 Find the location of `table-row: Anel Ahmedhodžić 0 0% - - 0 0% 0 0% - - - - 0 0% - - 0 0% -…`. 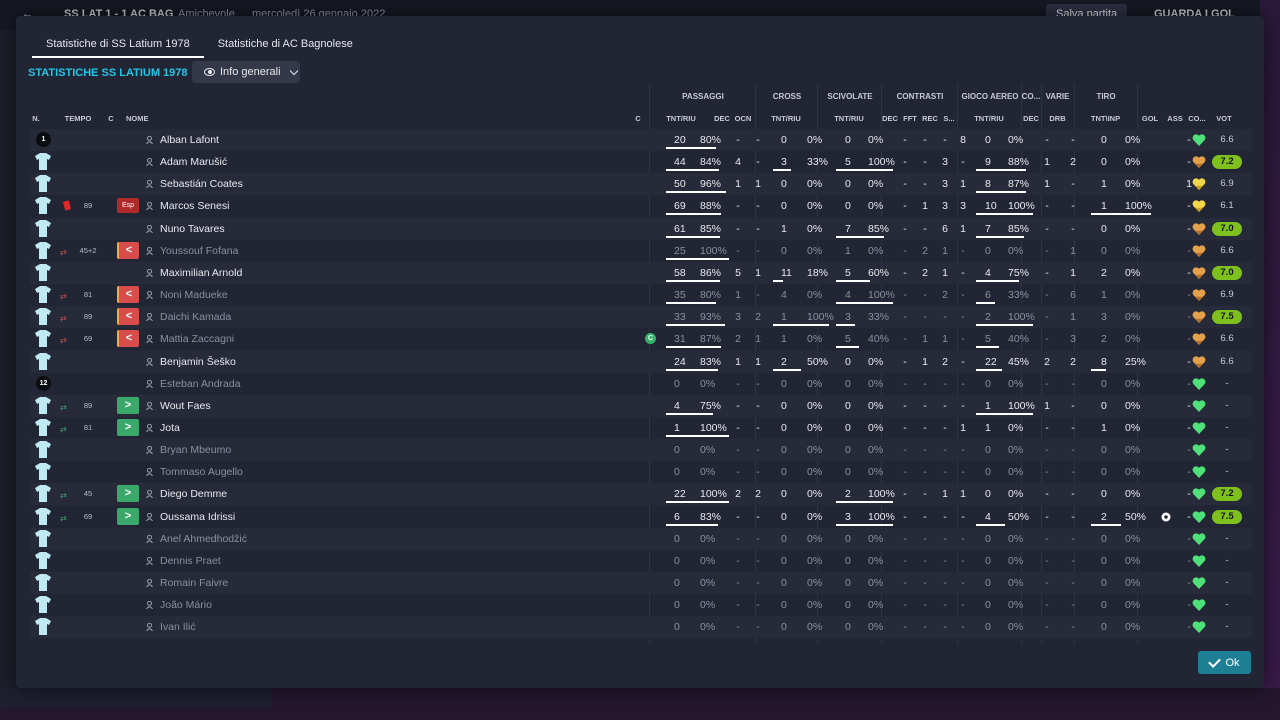

table-row: Anel Ahmedhodžić 0 0% - - 0 0% 0 0% - - - - 0 0% - - 0 0% -… is located at coordinates (641, 539).